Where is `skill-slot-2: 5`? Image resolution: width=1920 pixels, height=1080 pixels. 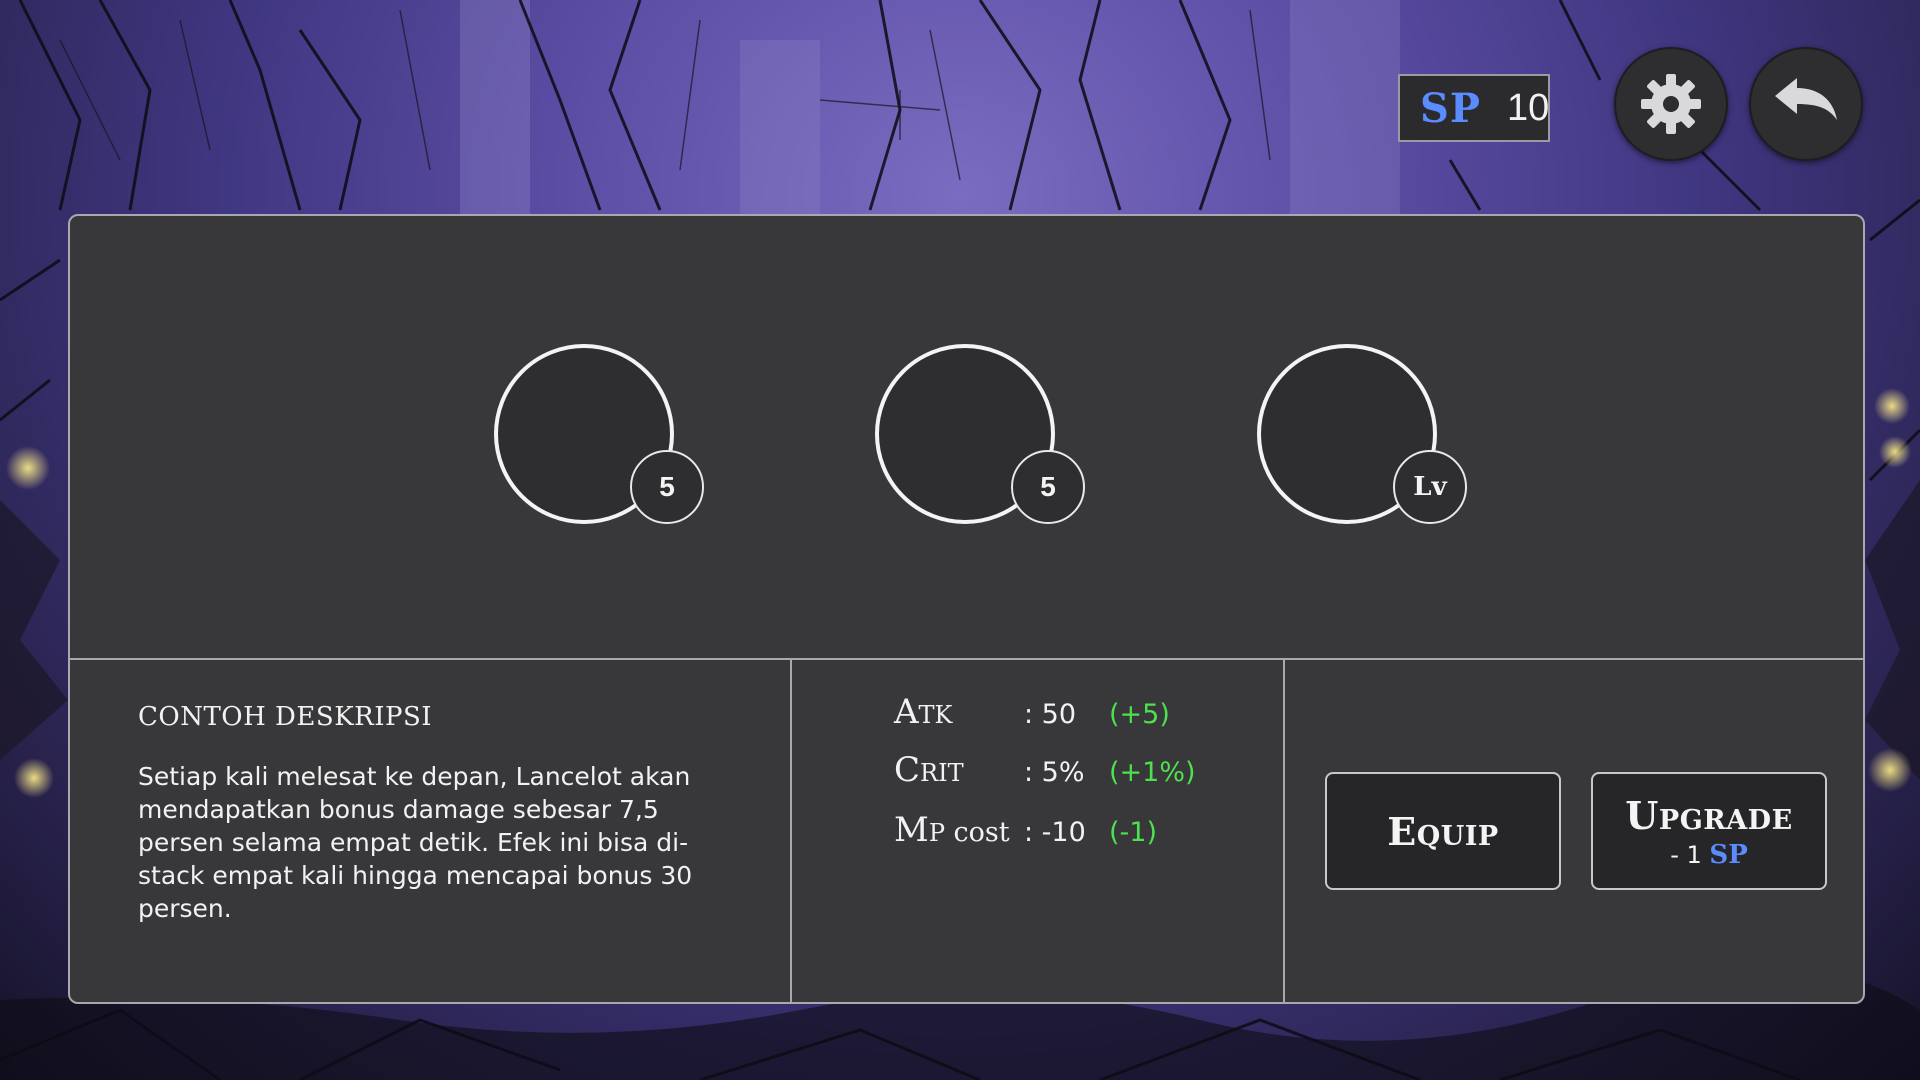 skill-slot-2: 5 is located at coordinates (980, 434).